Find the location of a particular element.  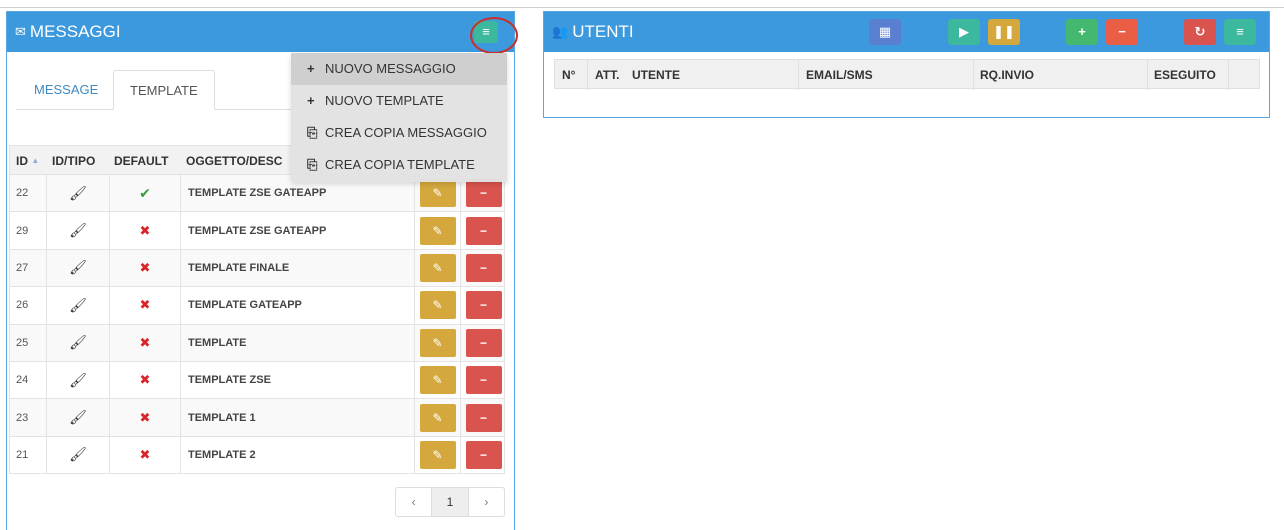

row-subject: TEMPLATE ZSE GATEAPP is located at coordinates (298, 230).